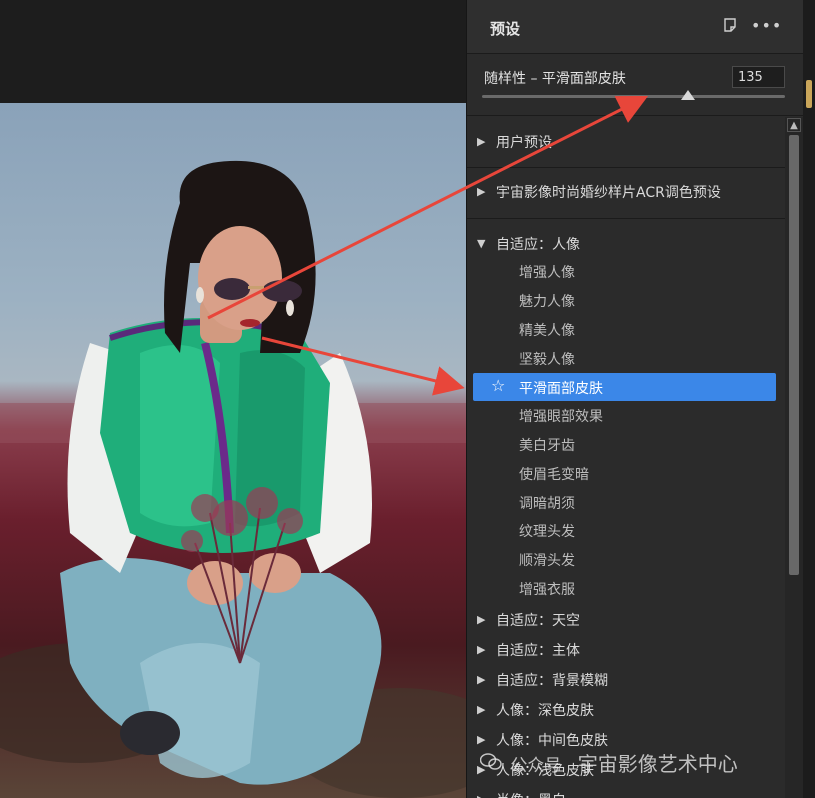  I want to click on amount-value-input, so click(758, 77).